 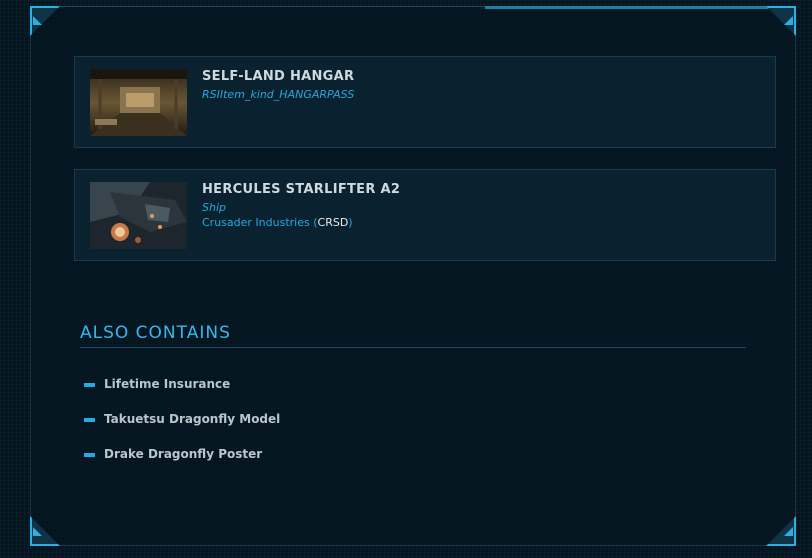 What do you see at coordinates (183, 454) in the screenshot?
I see `list-item-label: Drake Dragonfly Poster` at bounding box center [183, 454].